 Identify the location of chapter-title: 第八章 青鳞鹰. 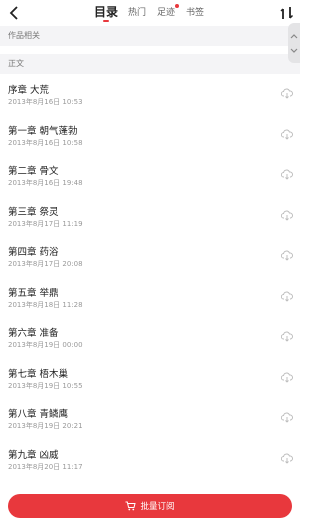
(38, 414).